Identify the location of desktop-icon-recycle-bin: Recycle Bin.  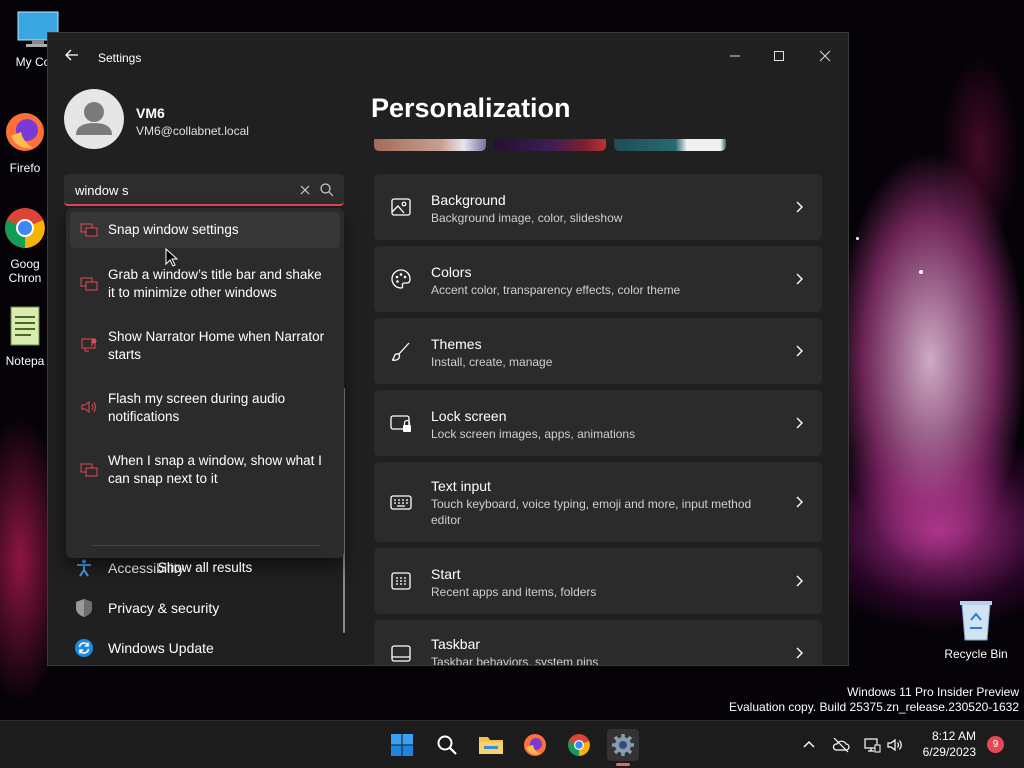
(976, 629).